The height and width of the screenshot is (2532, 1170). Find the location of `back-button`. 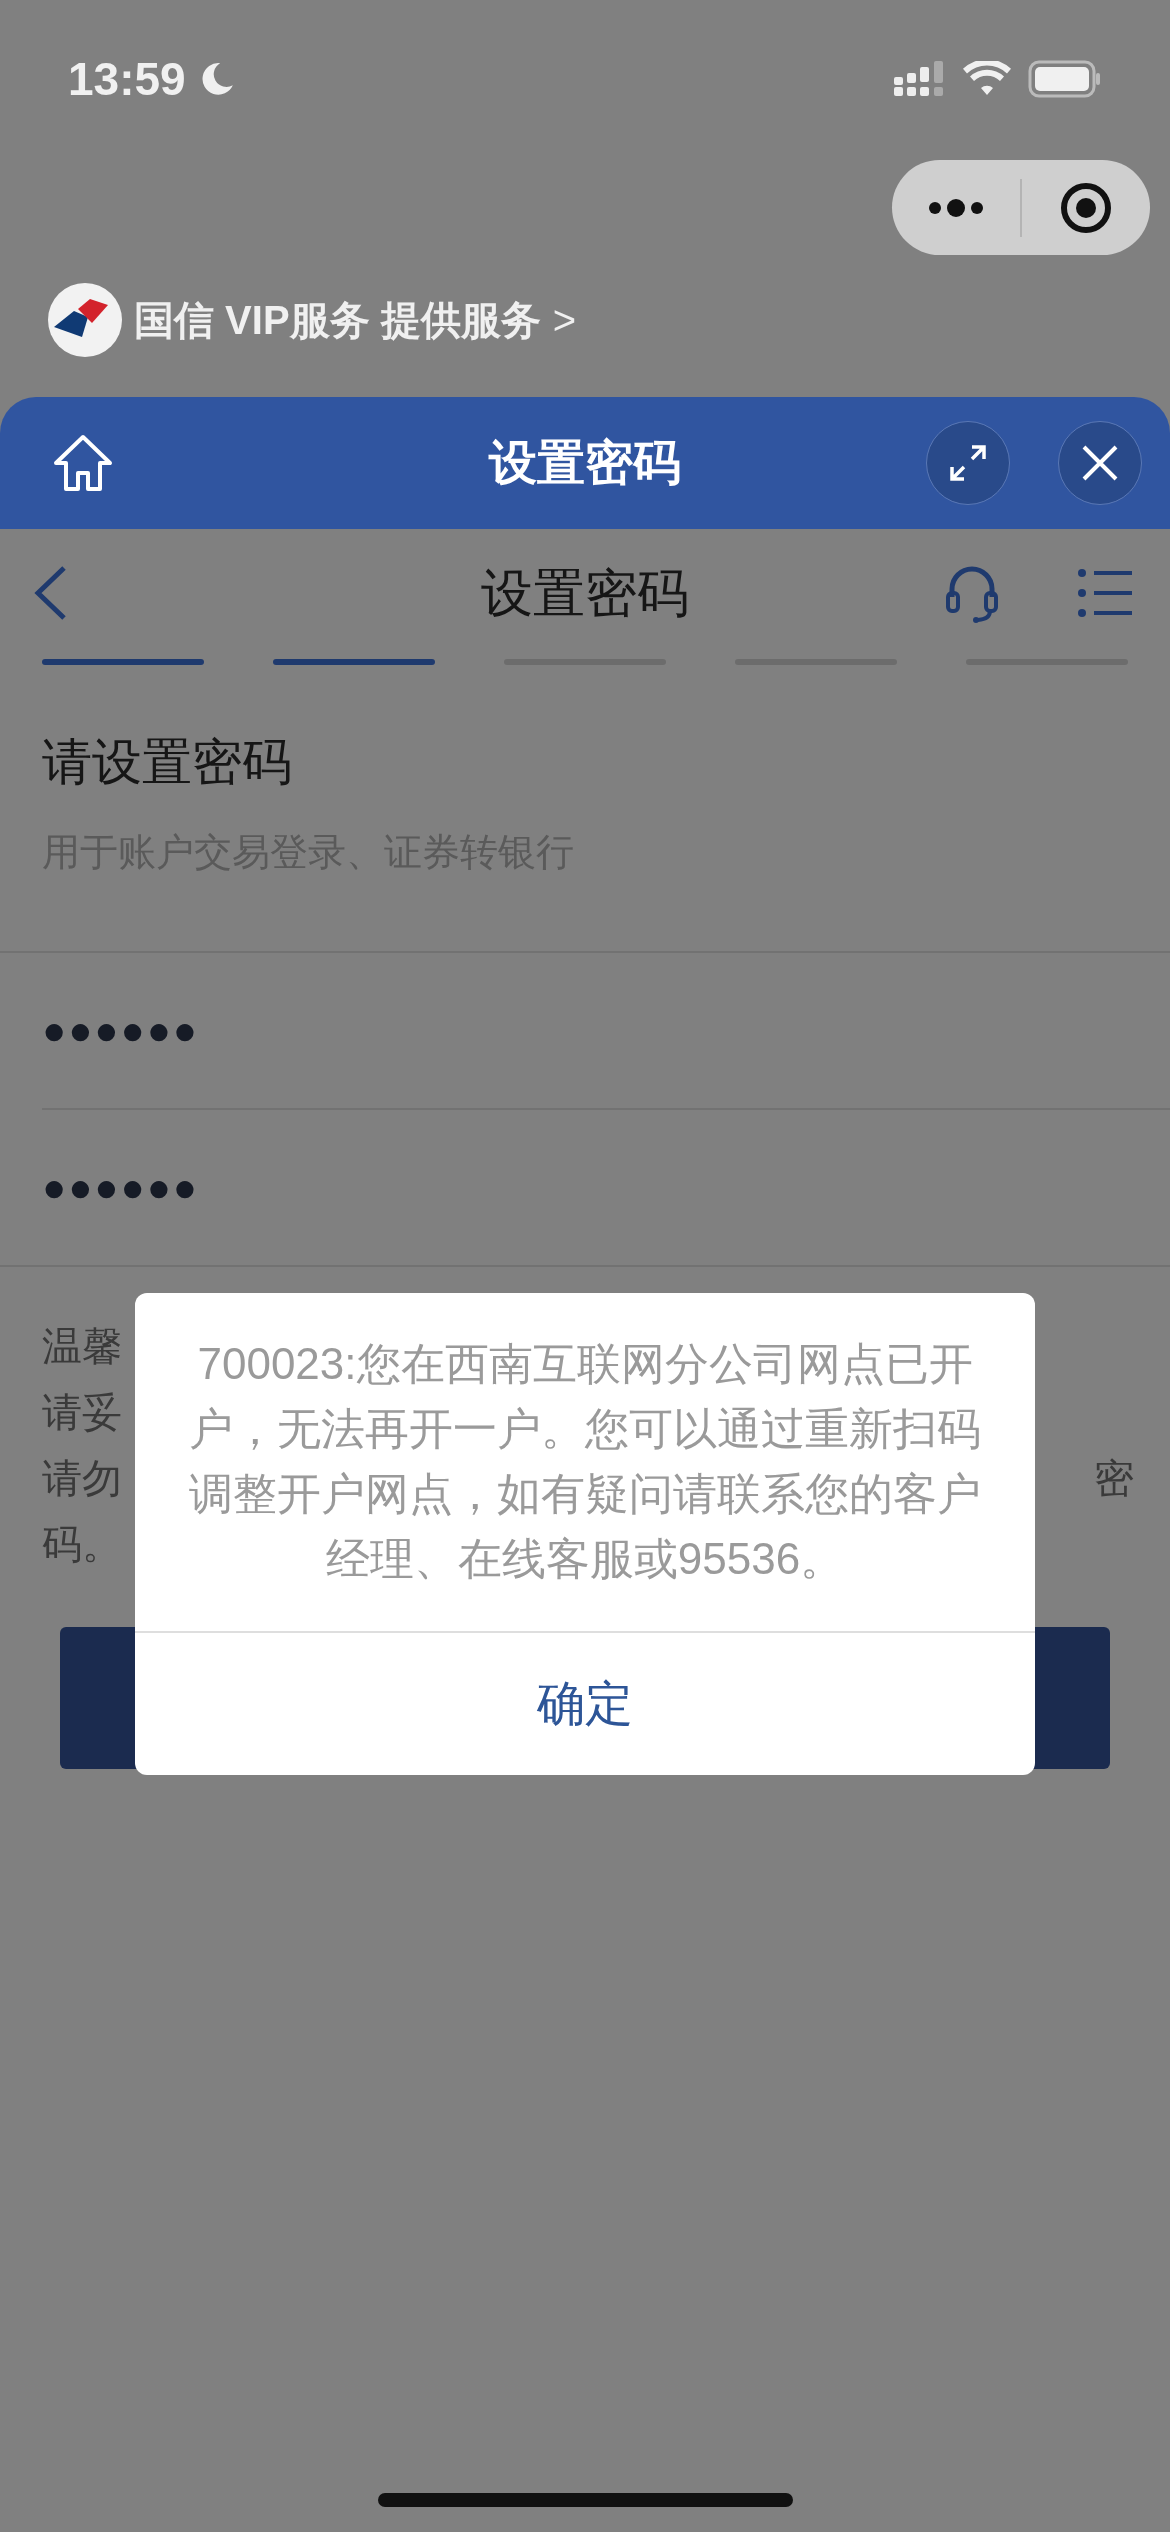

back-button is located at coordinates (50, 593).